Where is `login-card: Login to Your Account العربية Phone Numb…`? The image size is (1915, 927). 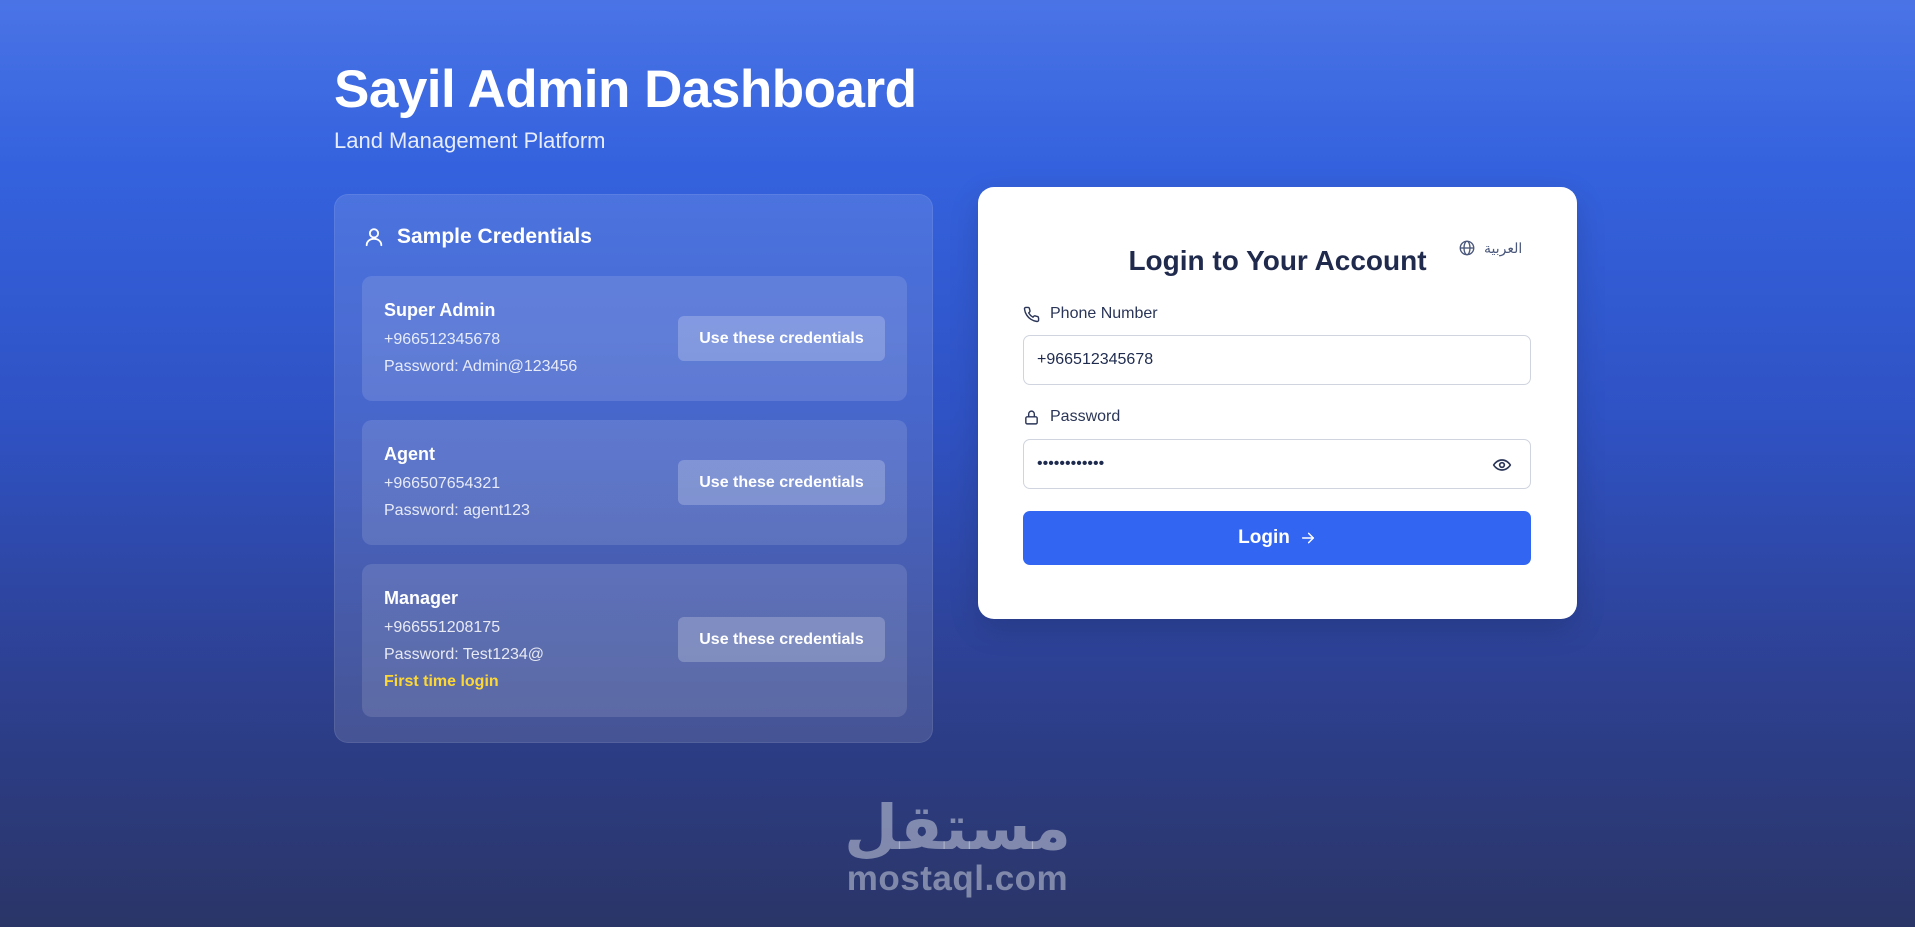
login-card: Login to Your Account العربية Phone Numb… is located at coordinates (1277, 403).